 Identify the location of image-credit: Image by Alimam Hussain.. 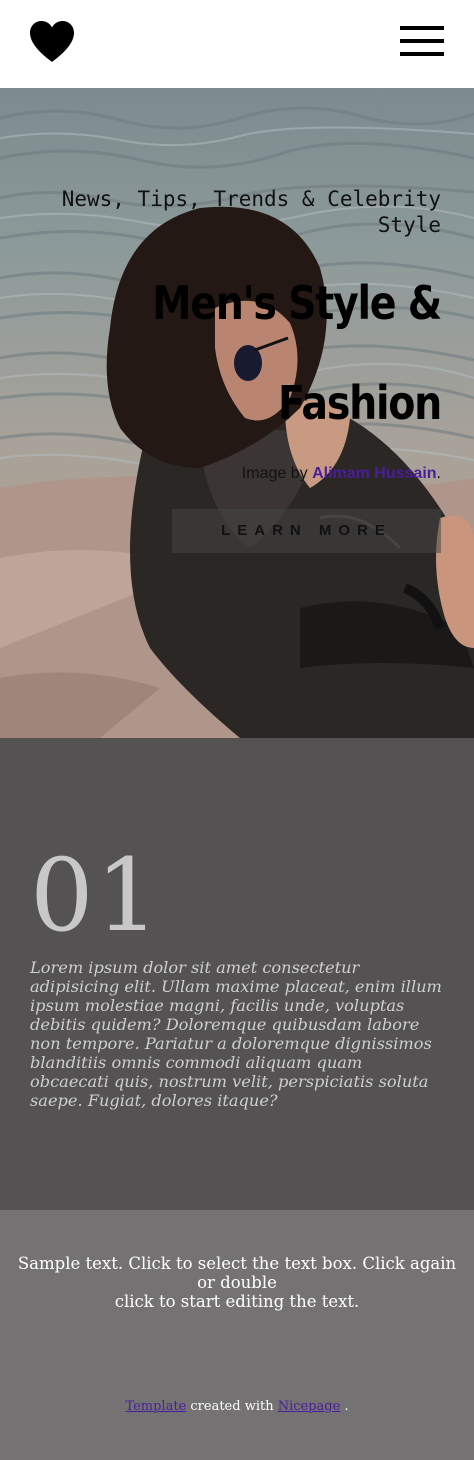
(231, 474).